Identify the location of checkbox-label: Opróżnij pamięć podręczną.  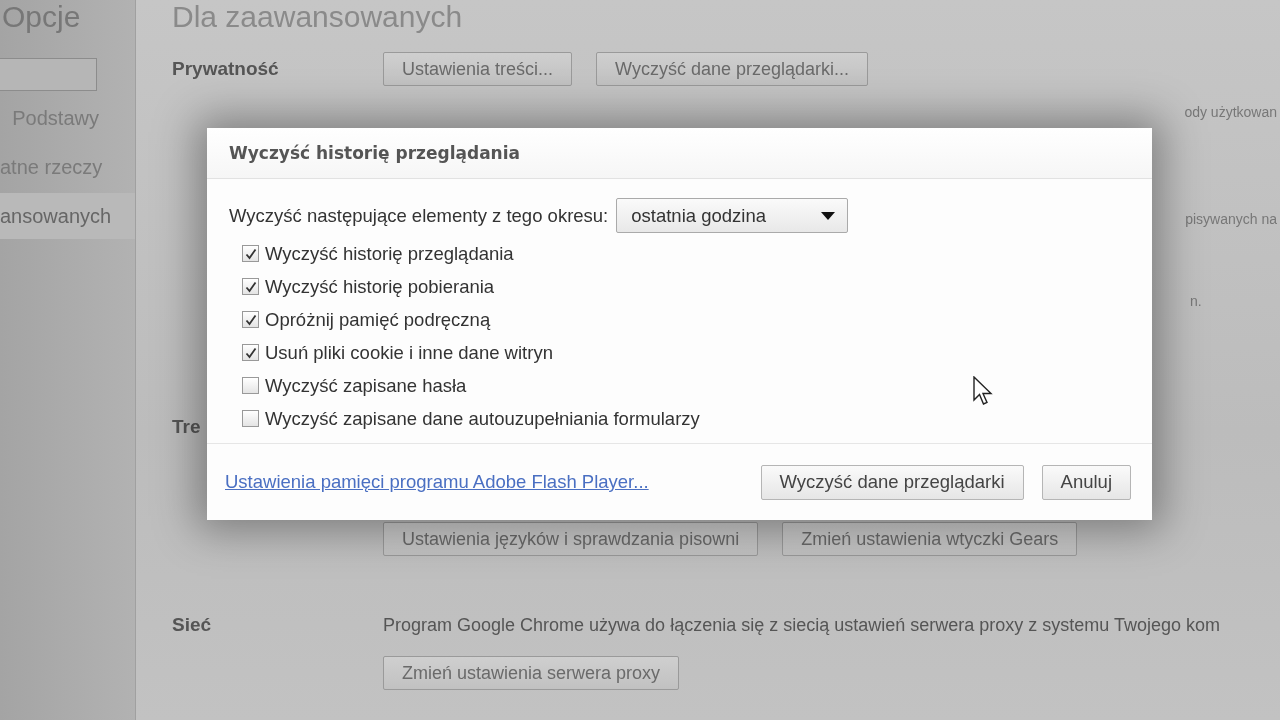
(378, 319).